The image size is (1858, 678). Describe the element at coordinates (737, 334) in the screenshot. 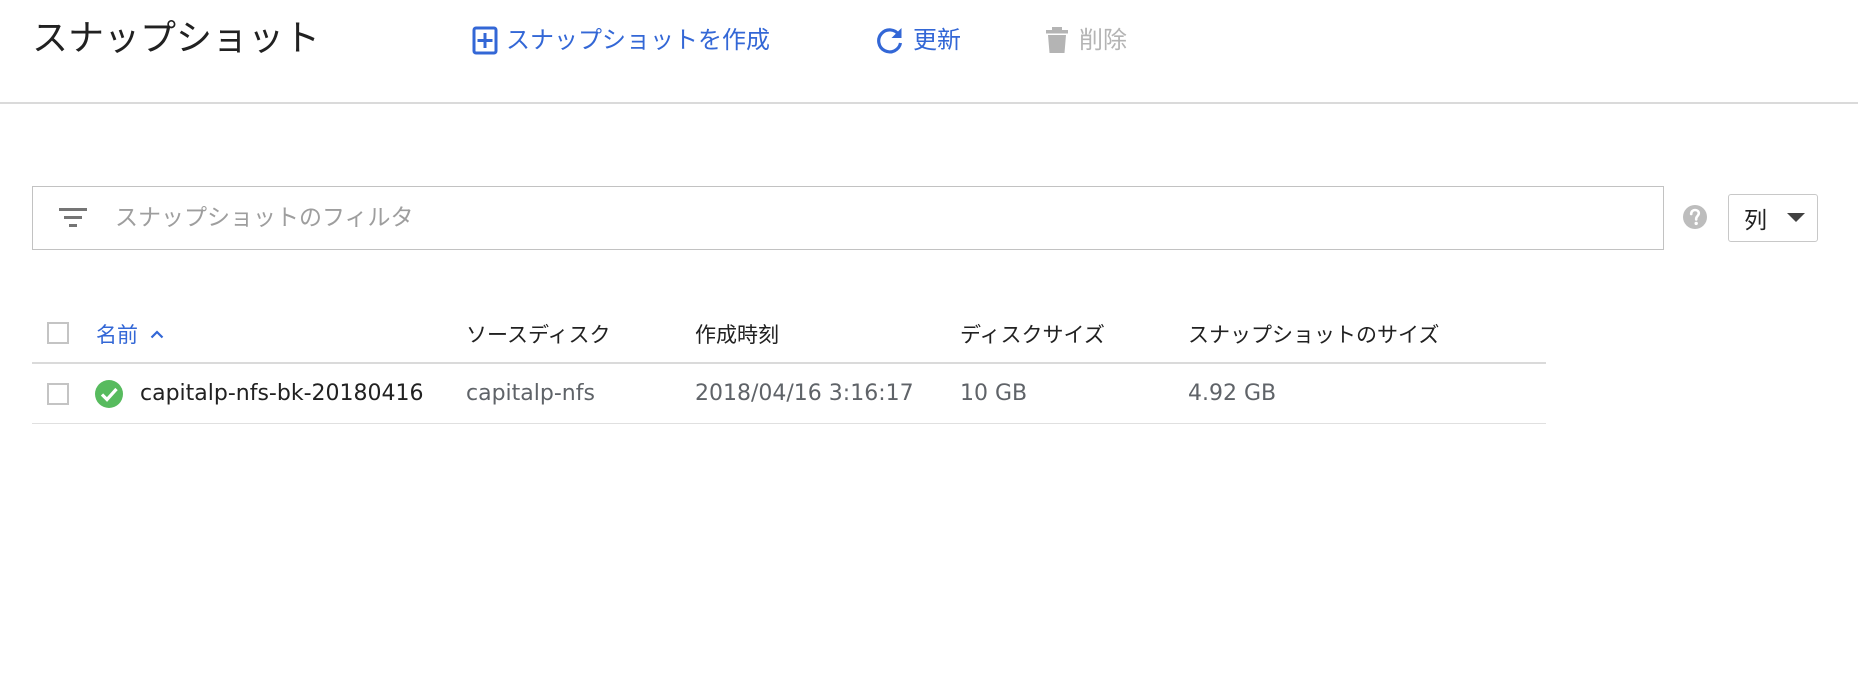

I see `column-header-created: 作成時刻` at that location.